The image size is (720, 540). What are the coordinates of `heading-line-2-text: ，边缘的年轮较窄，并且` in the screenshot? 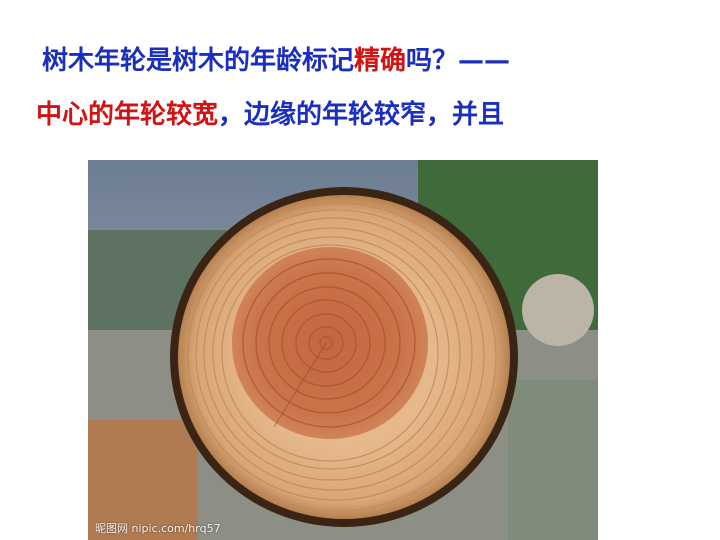 It's located at (361, 115).